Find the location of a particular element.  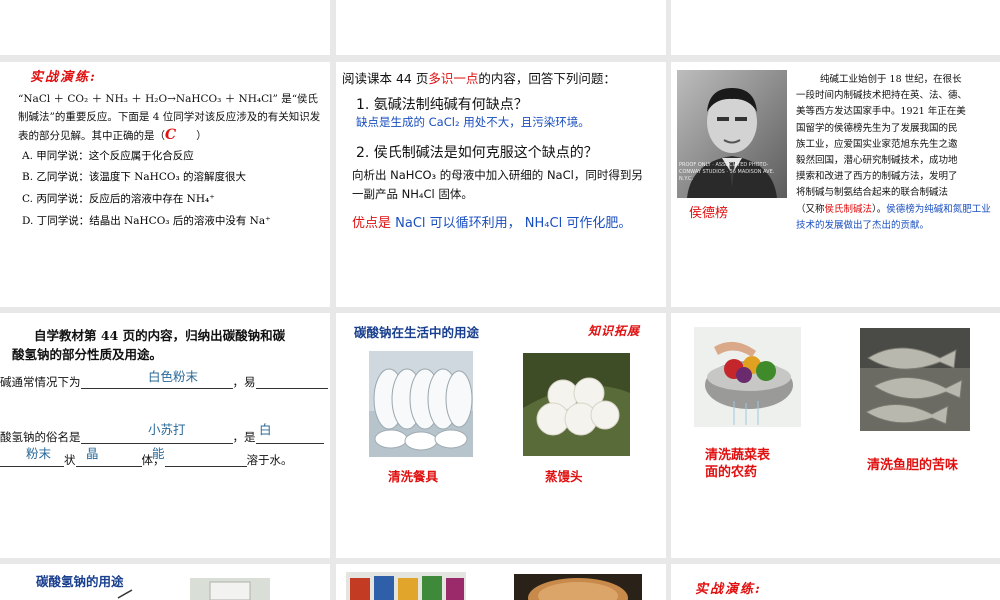

advantage-line: 优点是 NaCl 可以循环利用， NH₄Cl 可作化肥。 is located at coordinates (491, 221).